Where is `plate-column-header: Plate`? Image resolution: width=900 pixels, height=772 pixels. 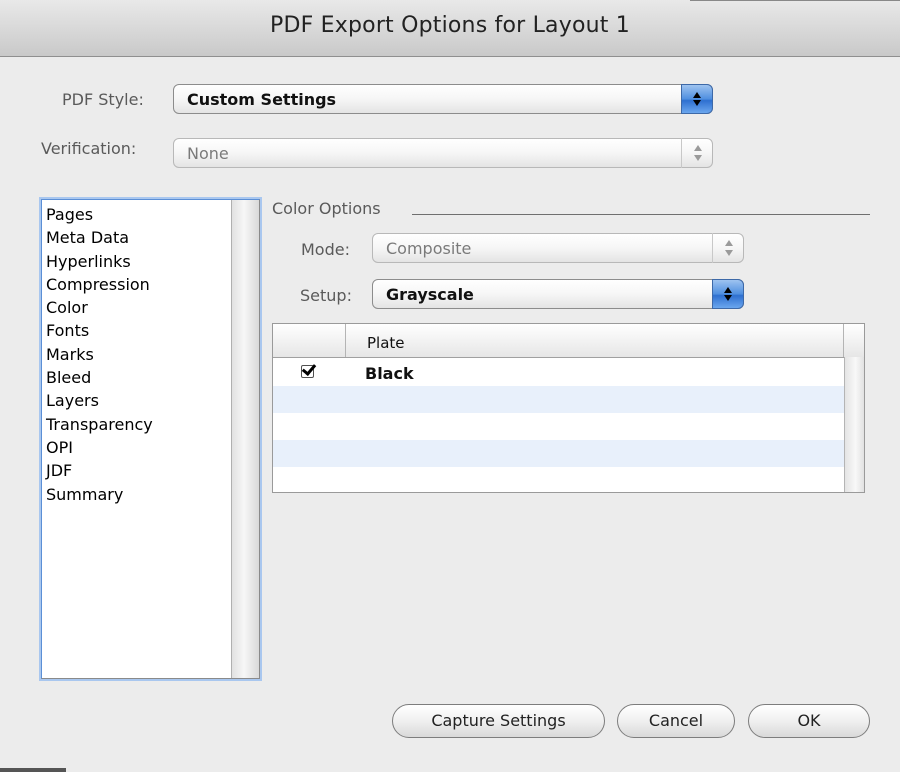
plate-column-header: Plate is located at coordinates (386, 343).